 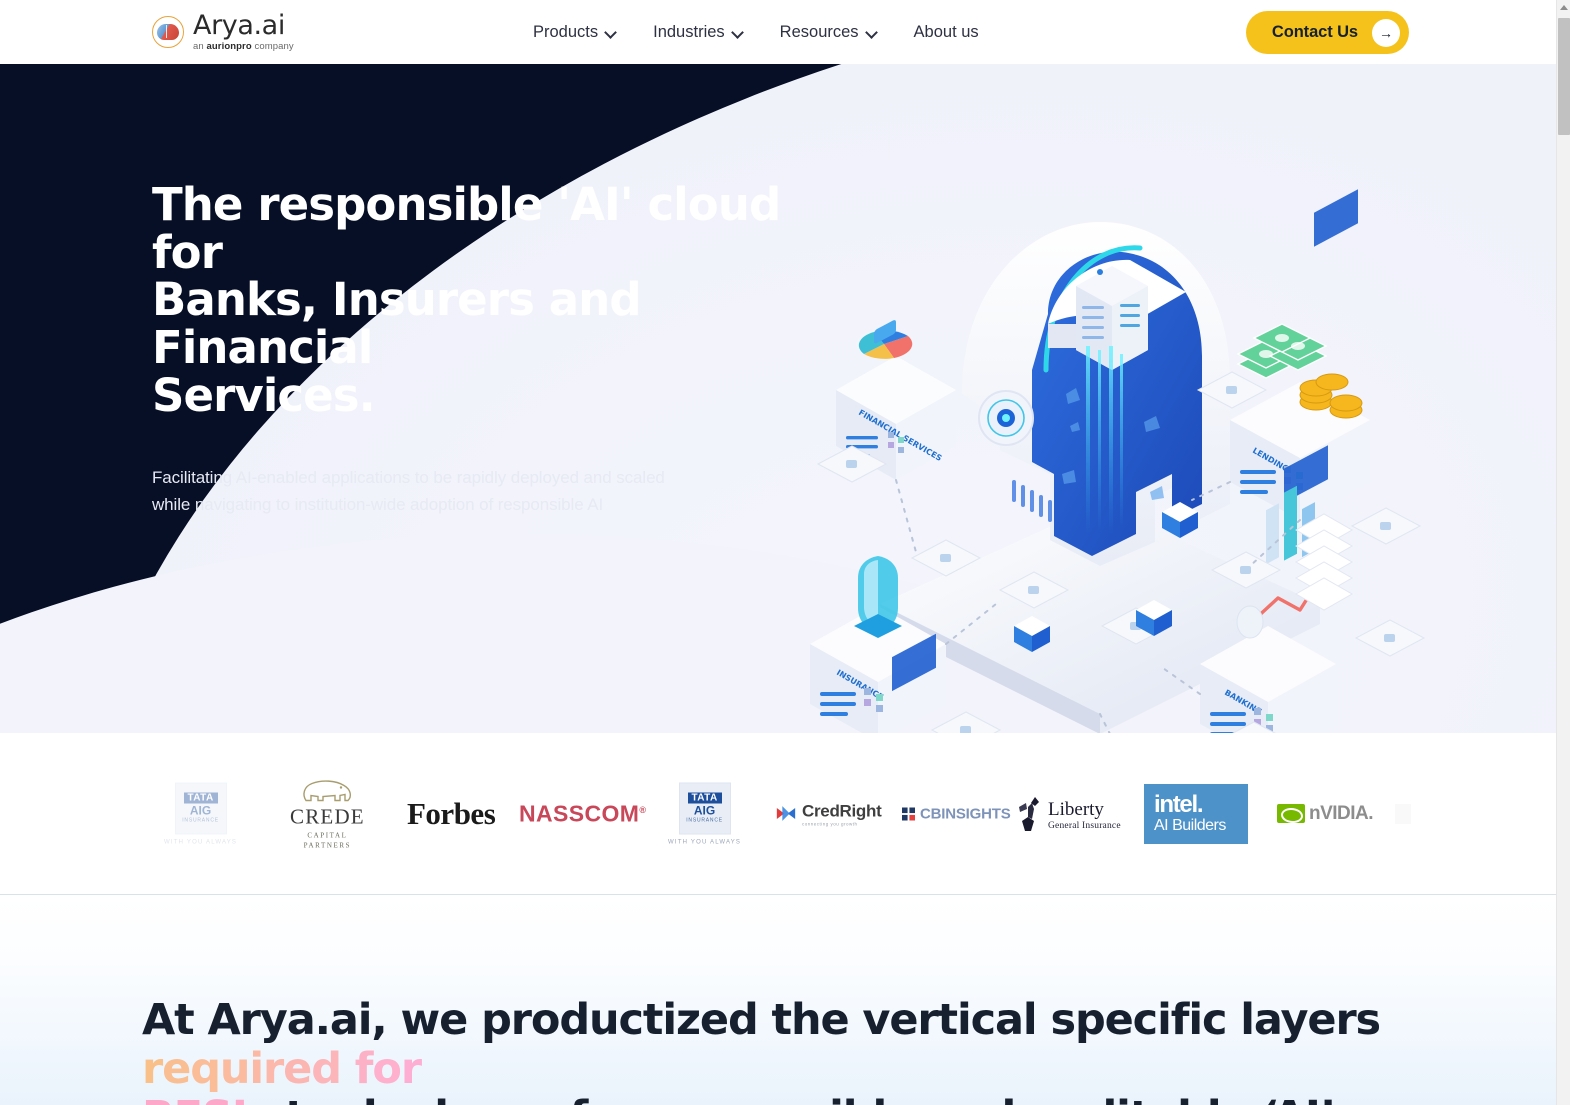 What do you see at coordinates (466, 228) in the screenshot?
I see `hero-title-line-1: The responsible 'AI' cloud for` at bounding box center [466, 228].